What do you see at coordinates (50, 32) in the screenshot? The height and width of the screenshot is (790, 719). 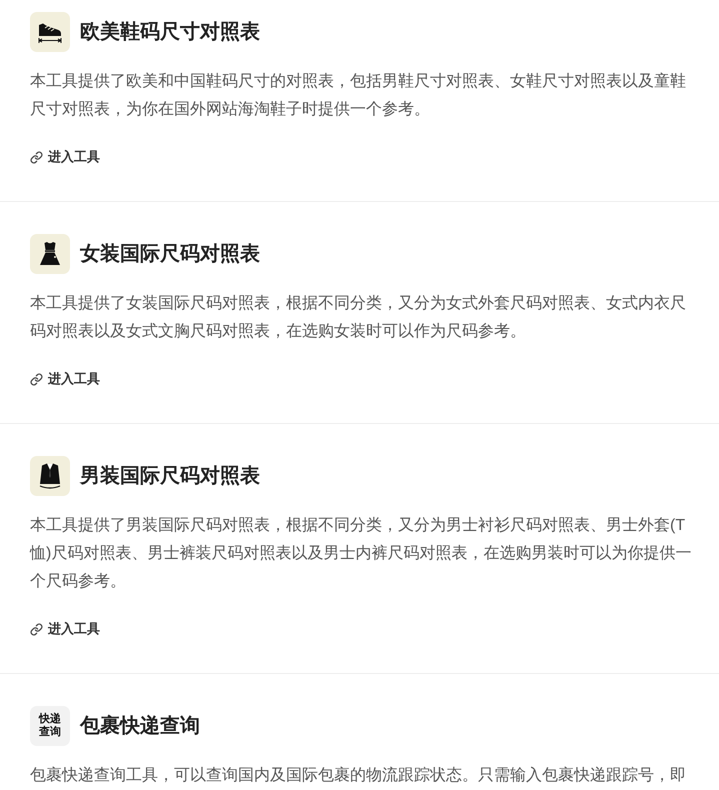 I see `sneaker-icon` at bounding box center [50, 32].